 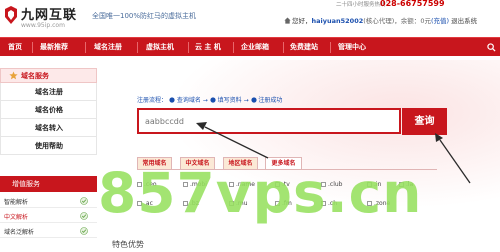 I want to click on sidebar-item-label: 域名转入, so click(x=49, y=128).